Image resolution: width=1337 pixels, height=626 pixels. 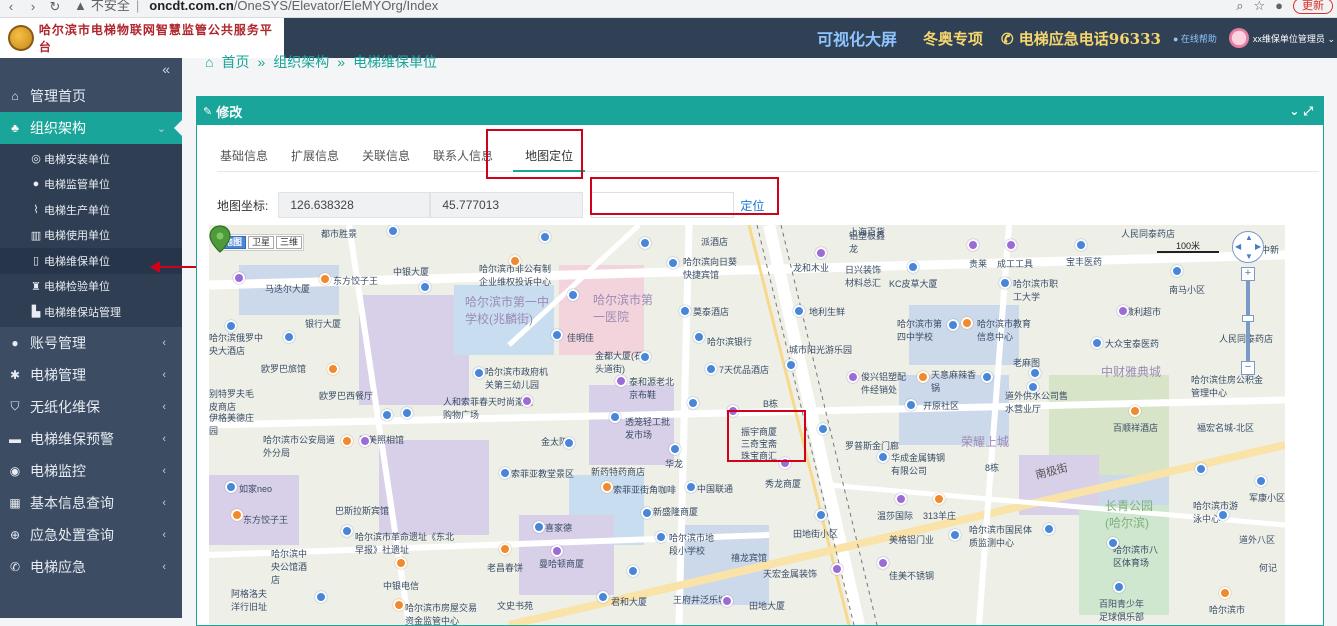 What do you see at coordinates (91, 375) in the screenshot?
I see `sidebar-item-elevator: ✱ 电梯管理 ‹` at bounding box center [91, 375].